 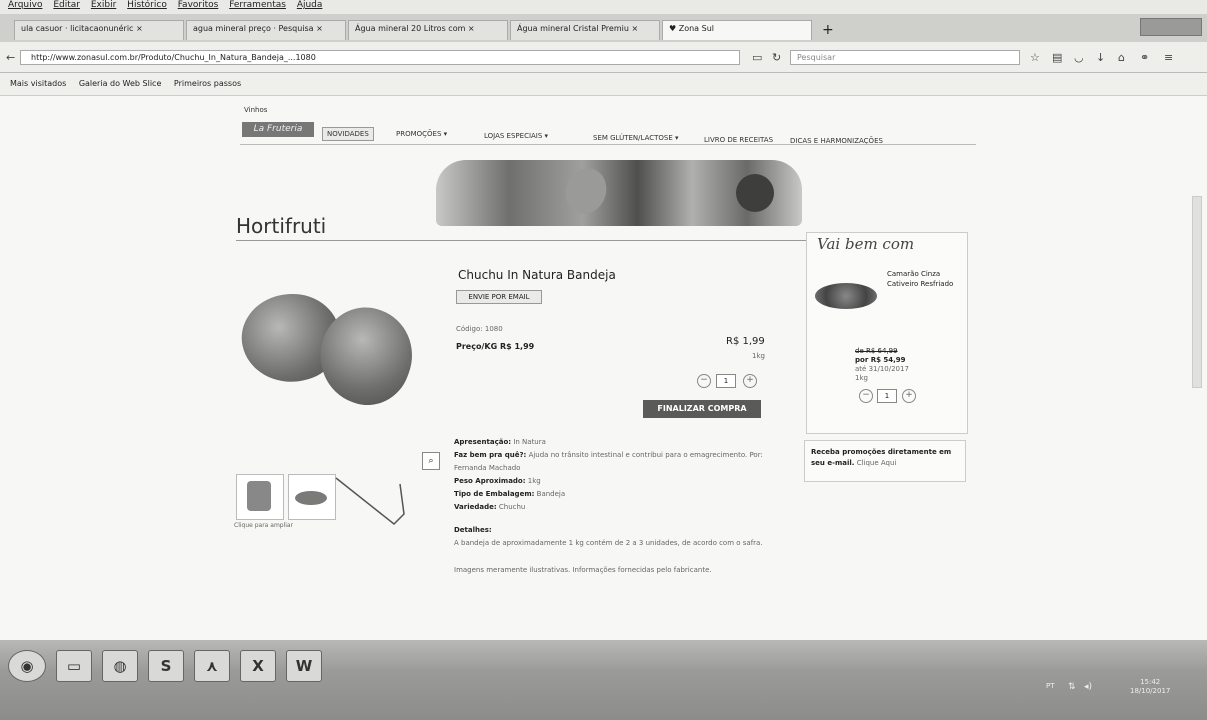 What do you see at coordinates (846, 296) in the screenshot?
I see `related-product-image` at bounding box center [846, 296].